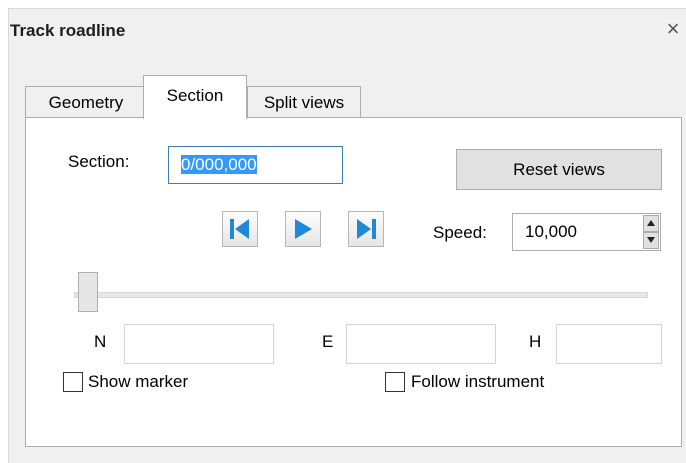 This screenshot has height=463, width=686. What do you see at coordinates (328, 341) in the screenshot?
I see `e-label: E` at bounding box center [328, 341].